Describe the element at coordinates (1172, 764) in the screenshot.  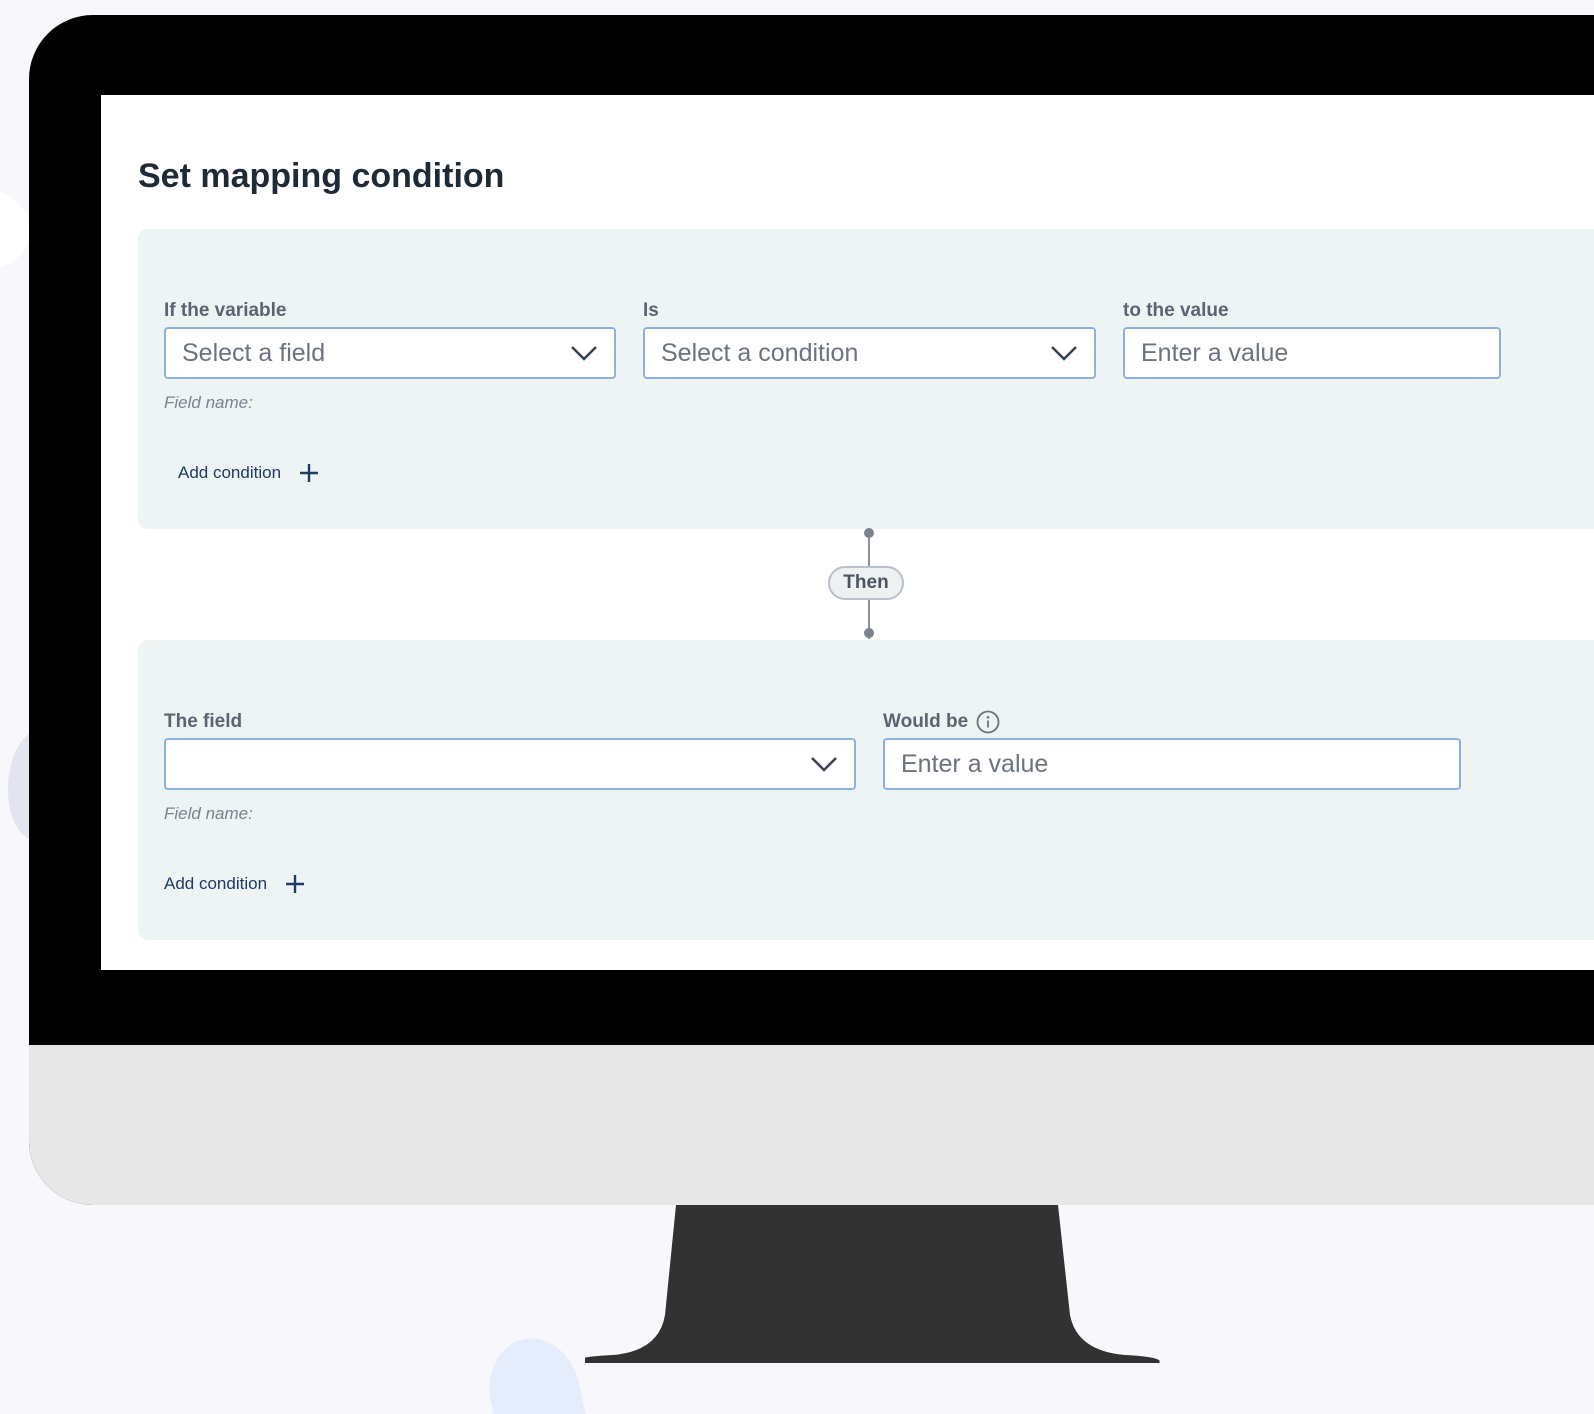
I see `would-be-input: Enter a value` at that location.